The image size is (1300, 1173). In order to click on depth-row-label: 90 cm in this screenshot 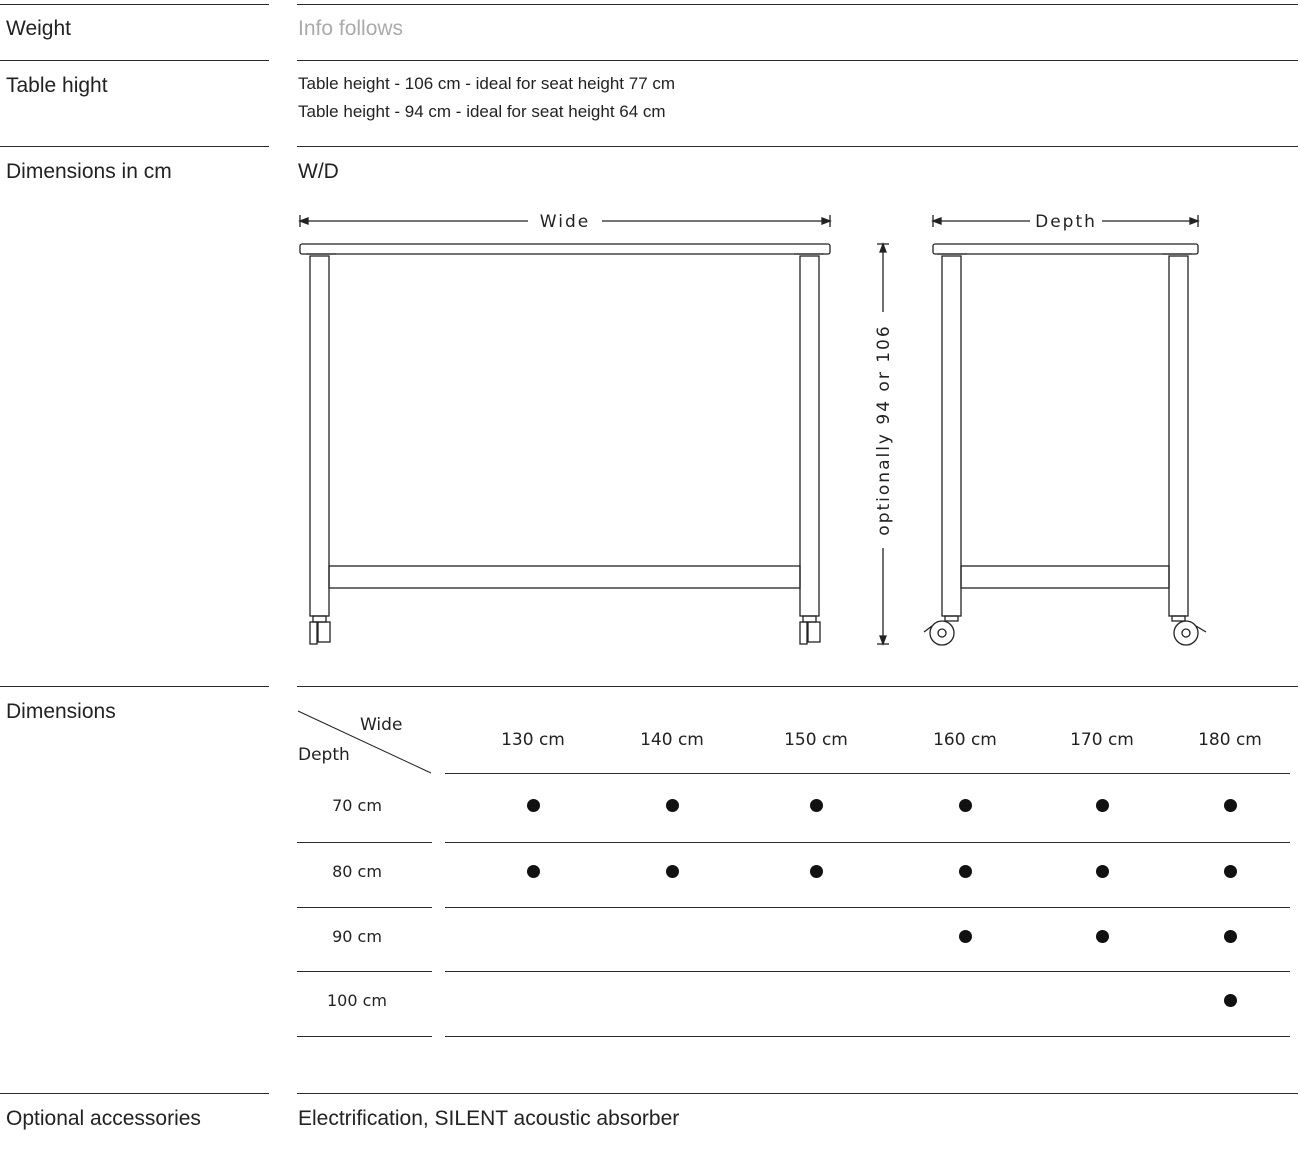, I will do `click(357, 936)`.